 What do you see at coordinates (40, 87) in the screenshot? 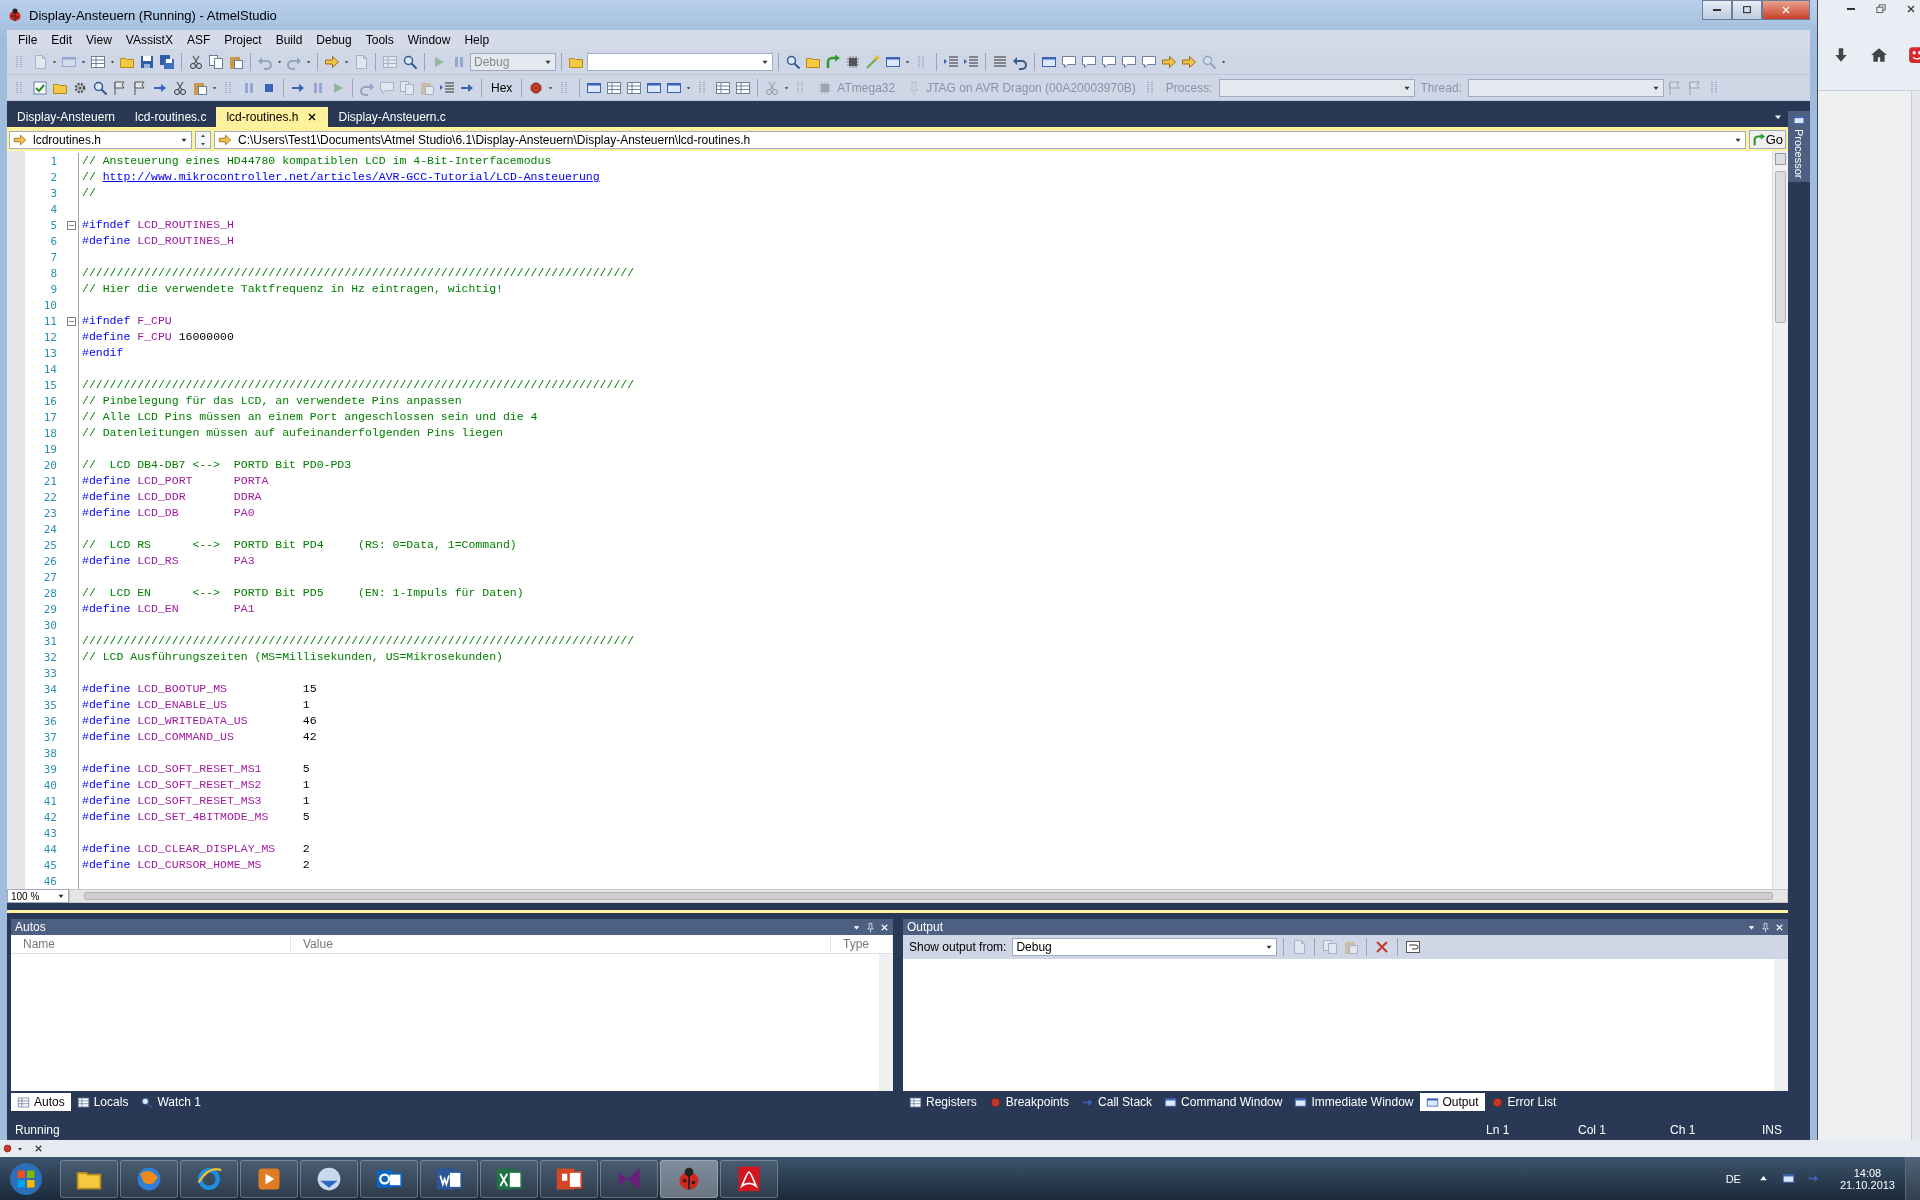
I see `checklist-icon` at bounding box center [40, 87].